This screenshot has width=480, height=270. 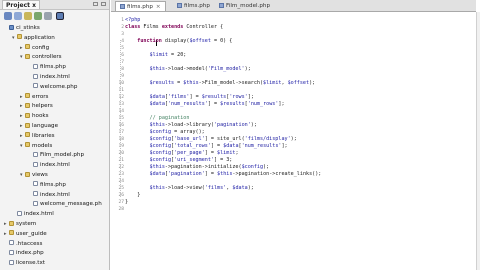 What do you see at coordinates (121, 209) in the screenshot?
I see `line-number: 28` at bounding box center [121, 209].